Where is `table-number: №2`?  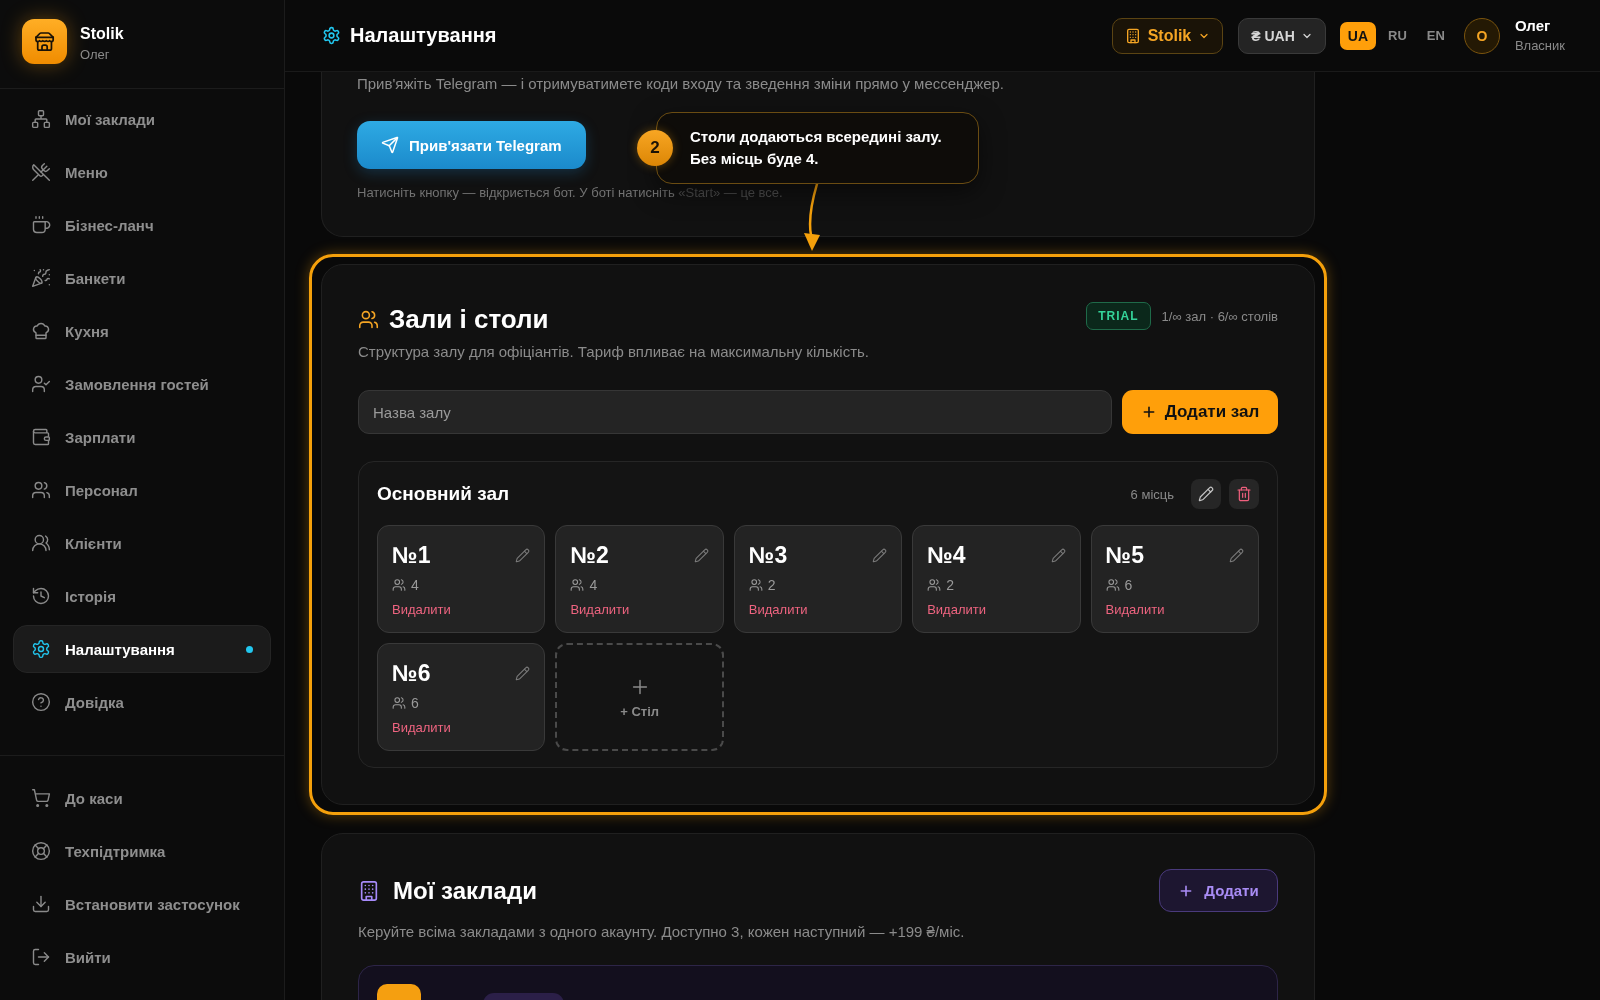
table-number: №2 is located at coordinates (589, 555).